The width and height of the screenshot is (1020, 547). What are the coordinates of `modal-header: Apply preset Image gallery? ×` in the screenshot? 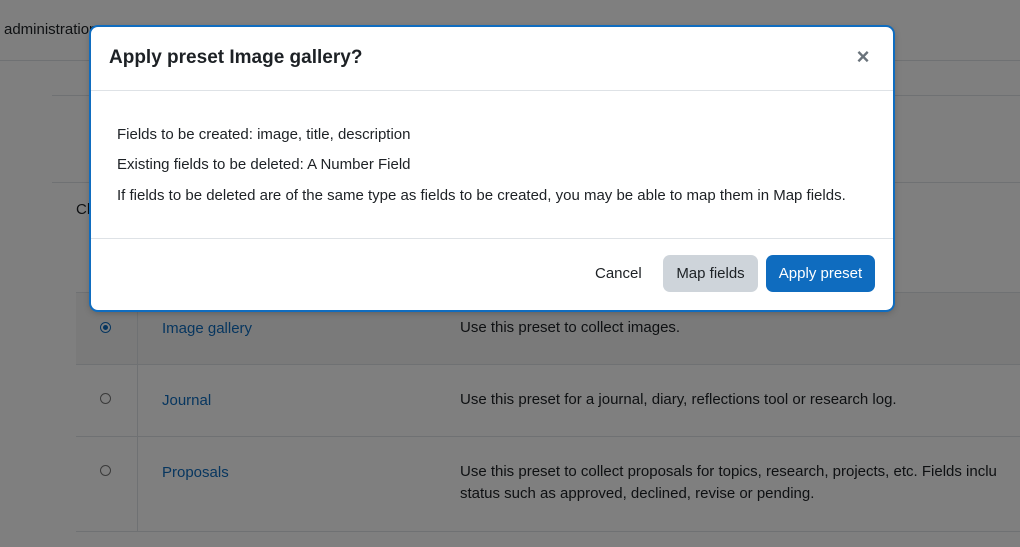 It's located at (492, 59).